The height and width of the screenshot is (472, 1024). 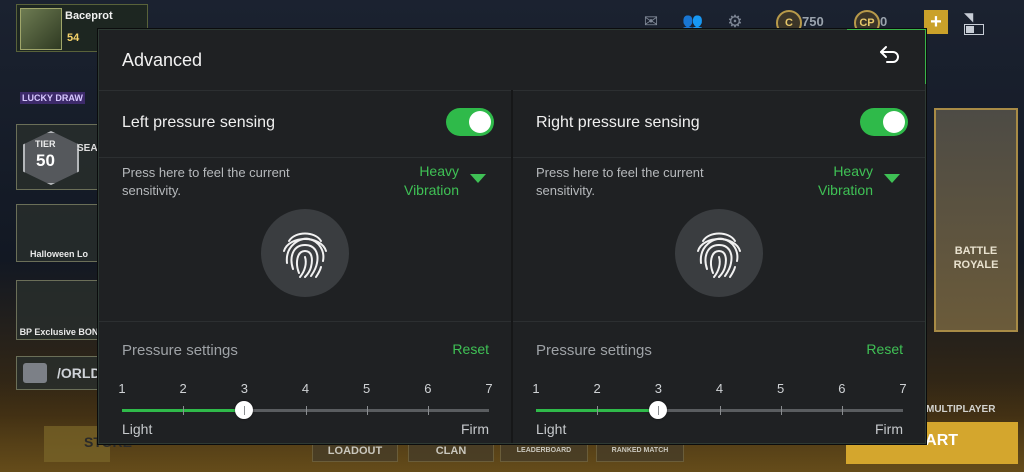 What do you see at coordinates (976, 220) in the screenshot?
I see `battle-royale-tile: BATTLE ROYALE` at bounding box center [976, 220].